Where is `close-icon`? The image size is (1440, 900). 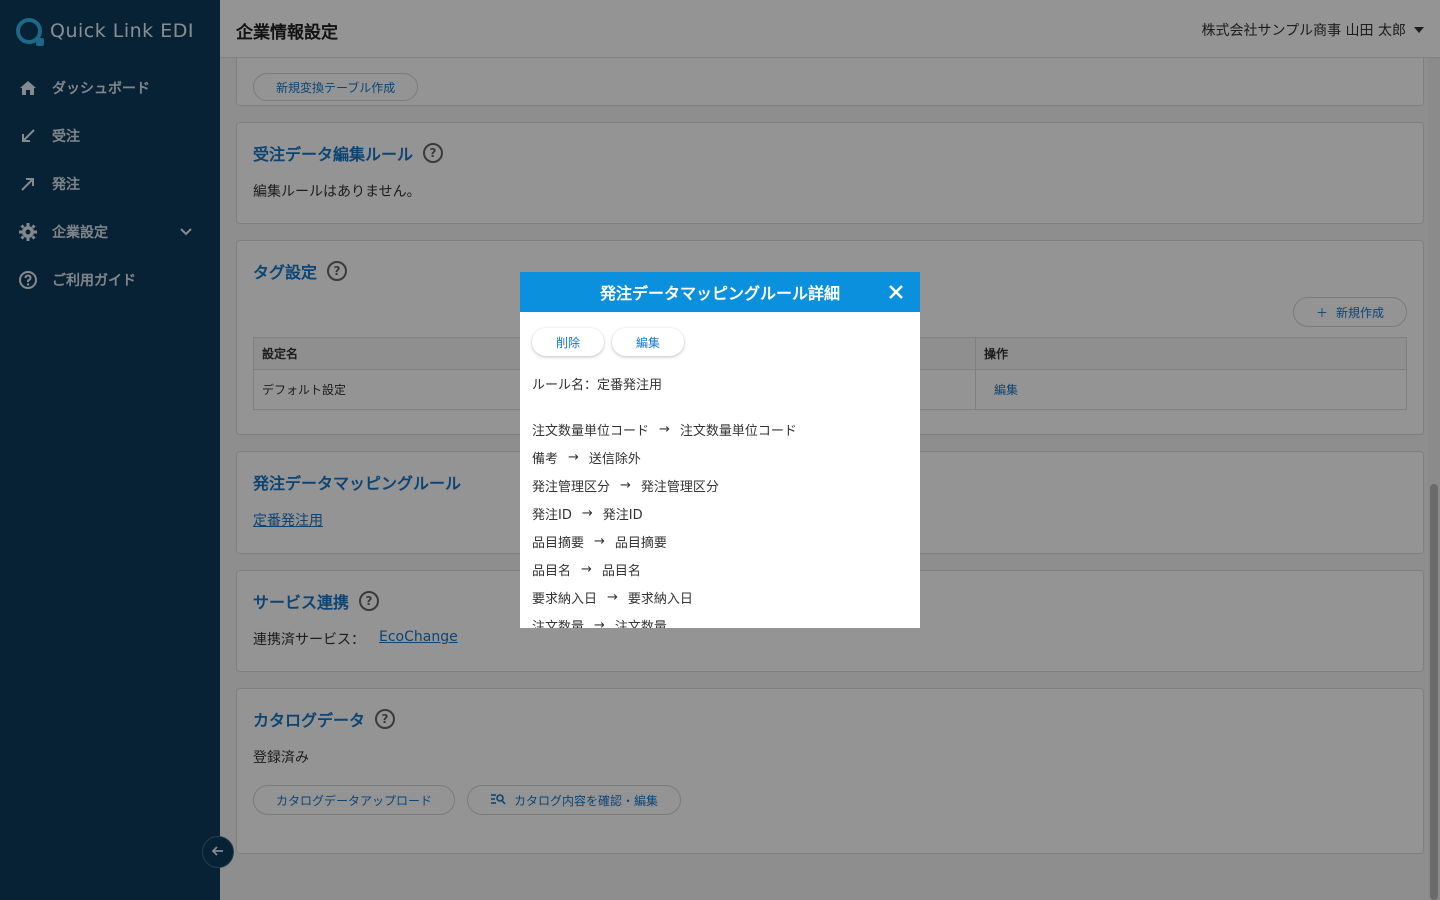
close-icon is located at coordinates (896, 292).